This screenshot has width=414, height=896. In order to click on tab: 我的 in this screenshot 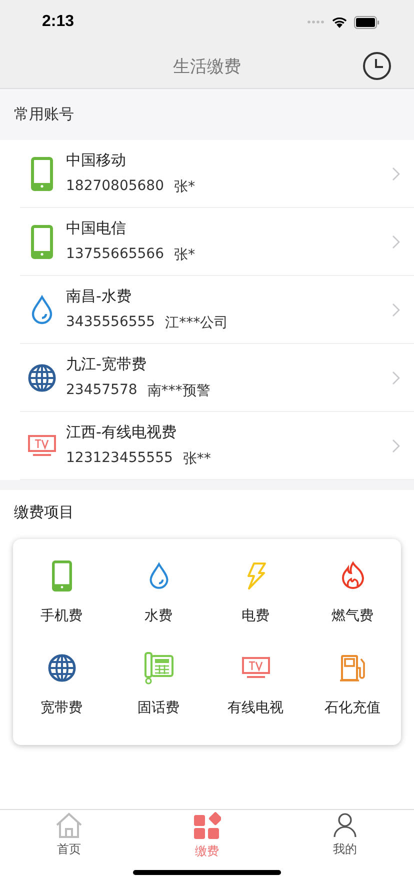, I will do `click(345, 840)`.